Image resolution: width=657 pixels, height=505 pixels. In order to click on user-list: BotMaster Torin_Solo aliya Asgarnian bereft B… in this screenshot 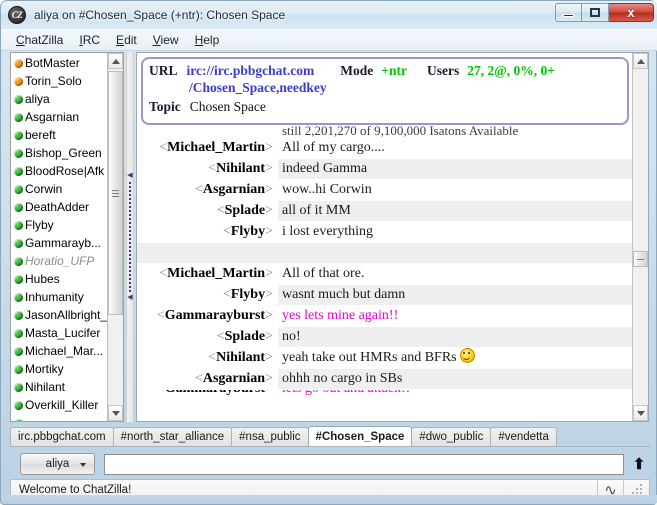, I will do `click(59, 237)`.